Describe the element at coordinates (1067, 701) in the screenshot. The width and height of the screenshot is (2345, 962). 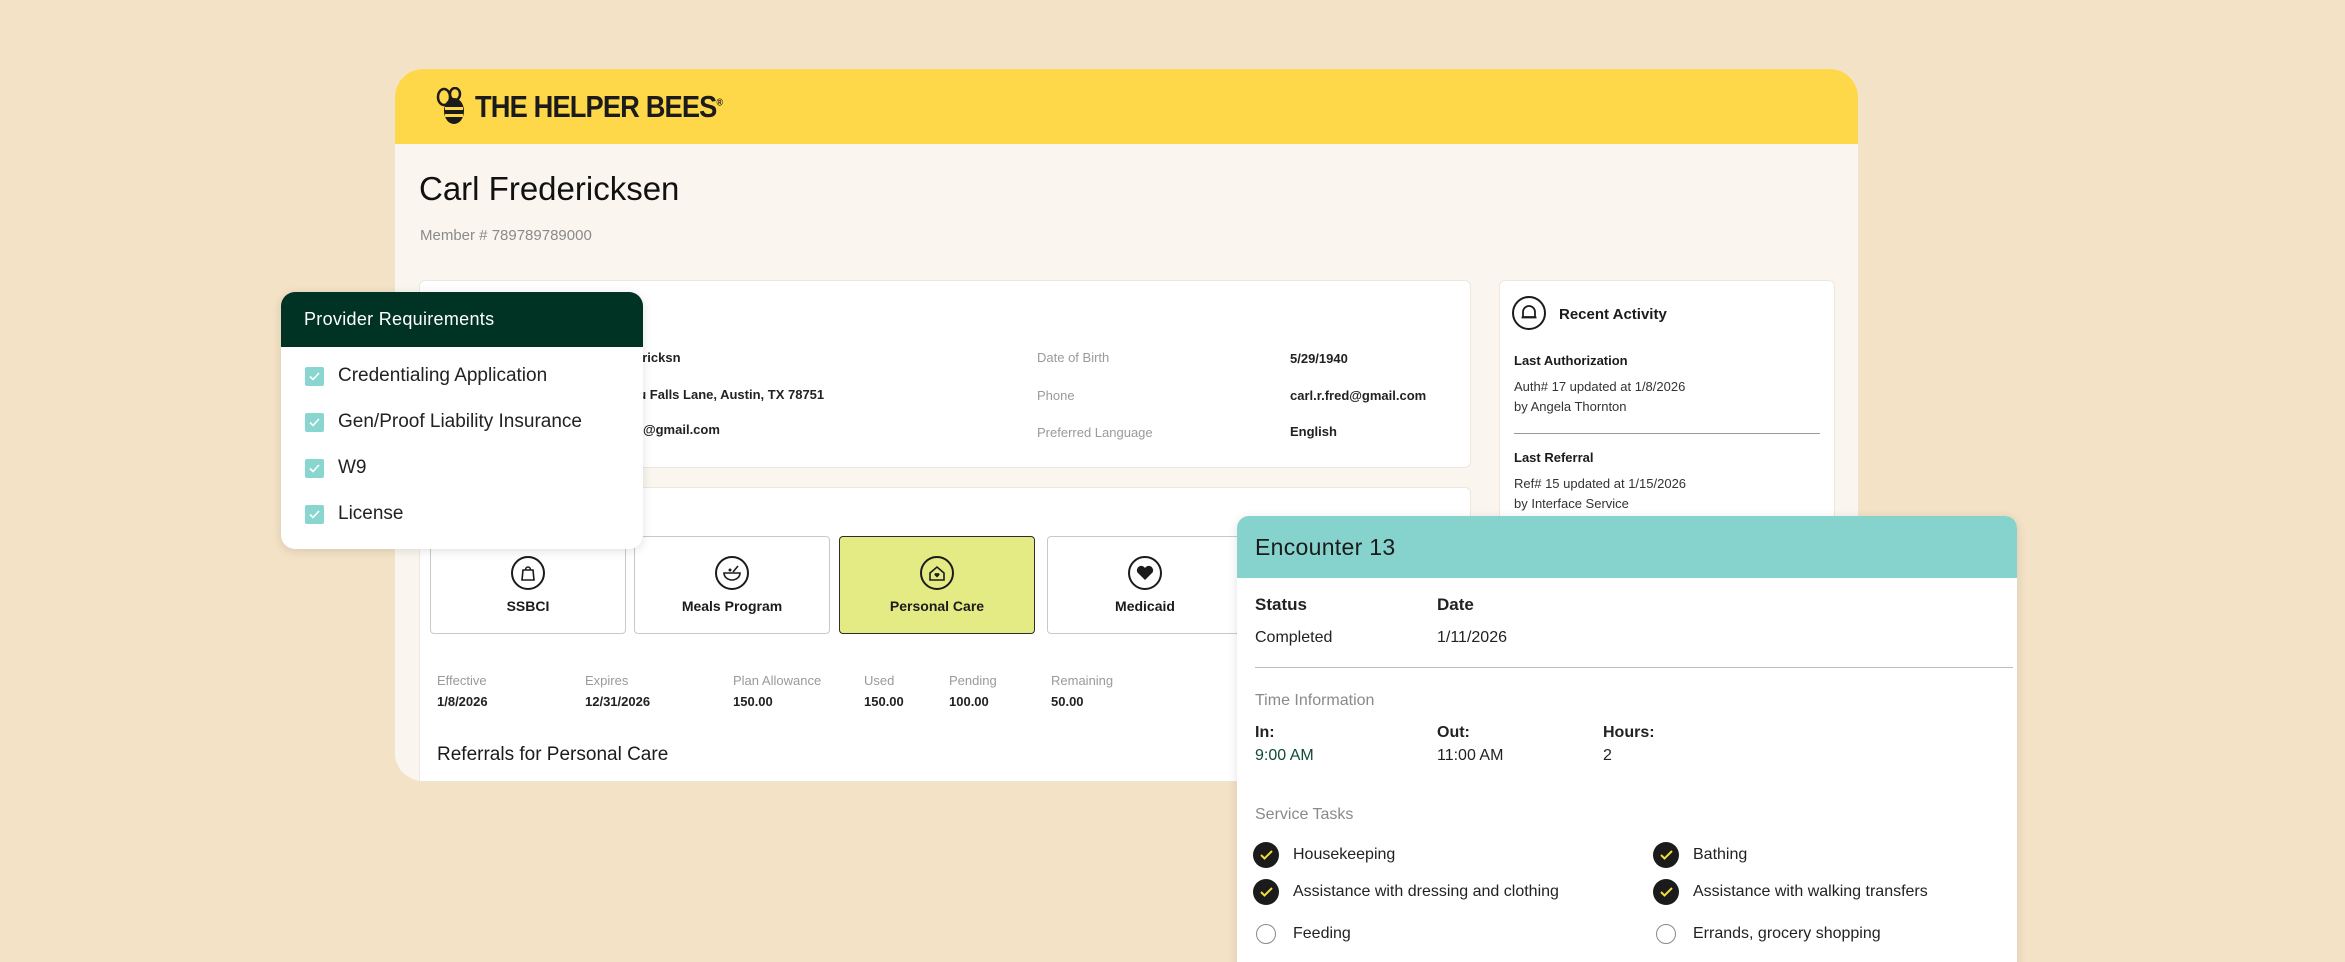
I see `remaining-value: 50.00` at that location.